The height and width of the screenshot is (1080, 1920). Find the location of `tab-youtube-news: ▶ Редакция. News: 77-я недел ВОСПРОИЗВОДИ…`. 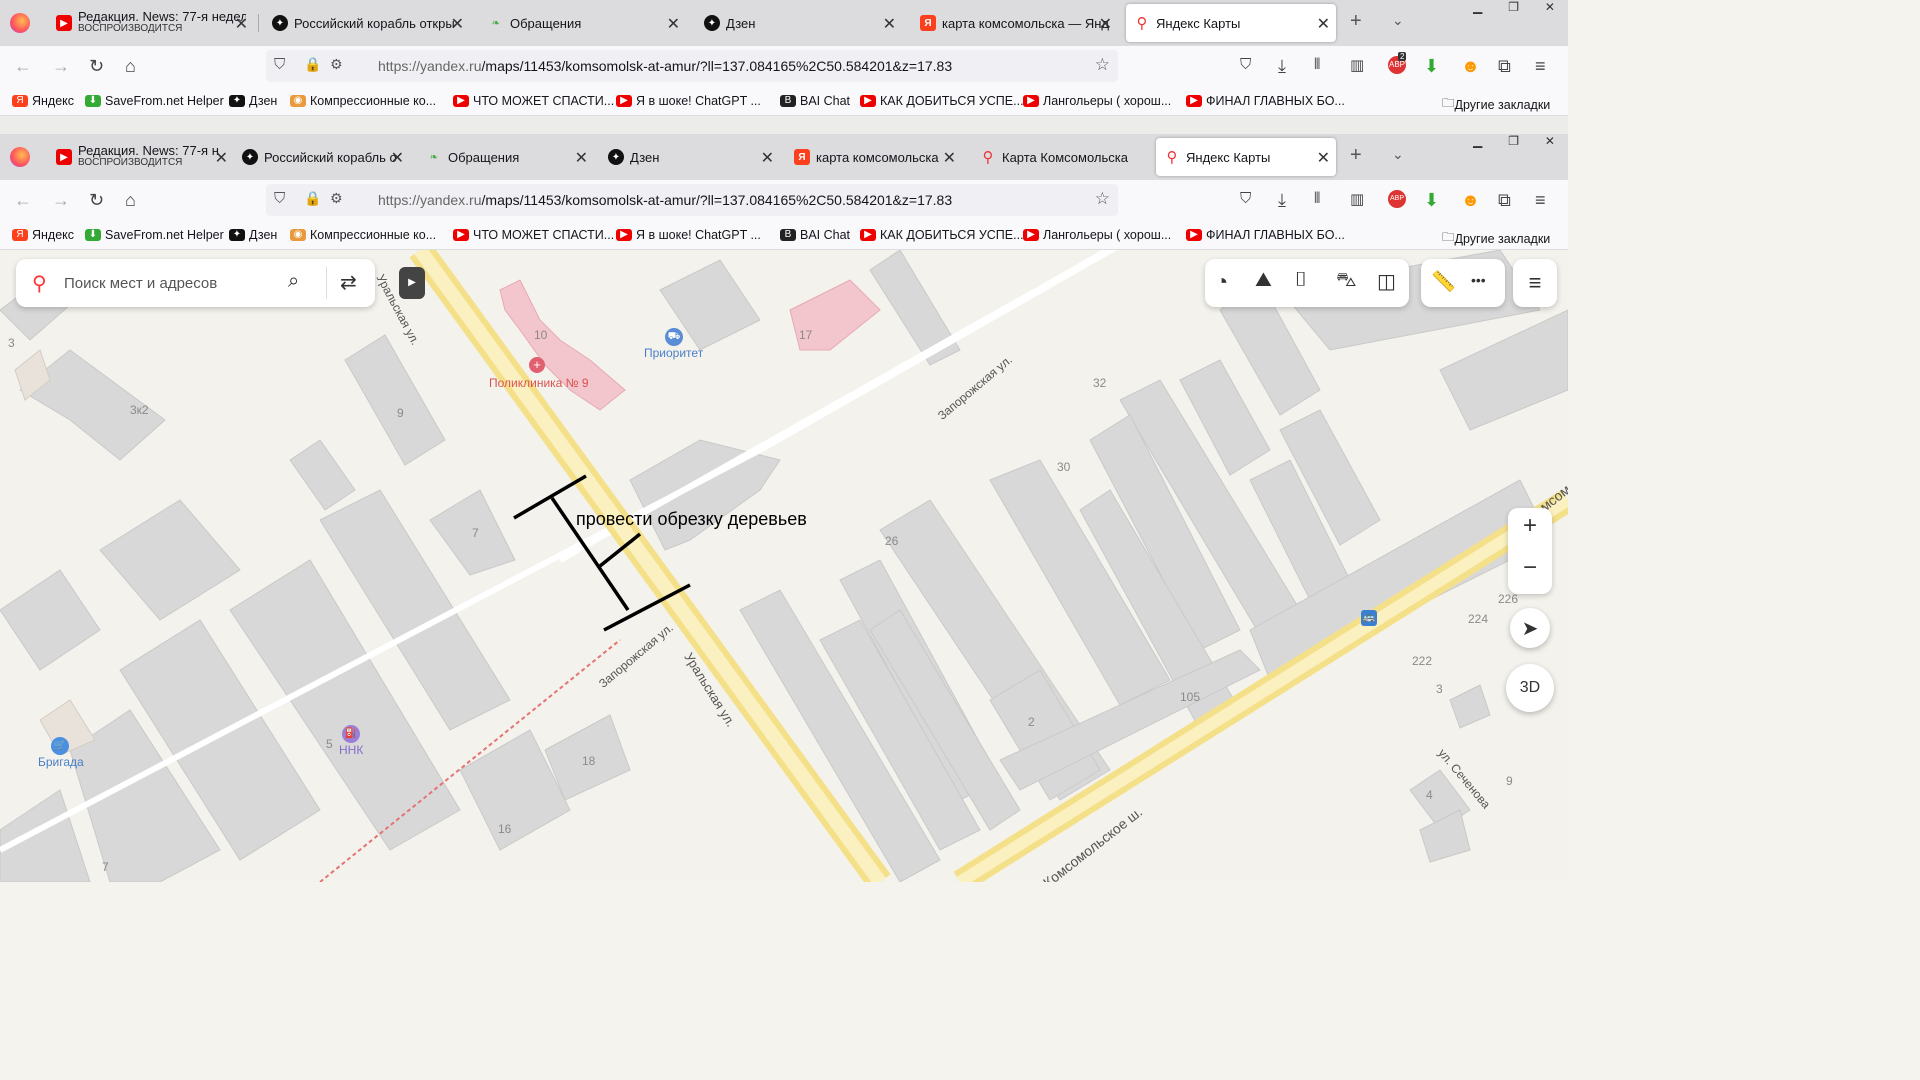

tab-youtube-news: ▶ Редакция. News: 77-я недел ВОСПРОИЗВОДИ… is located at coordinates (151, 23).